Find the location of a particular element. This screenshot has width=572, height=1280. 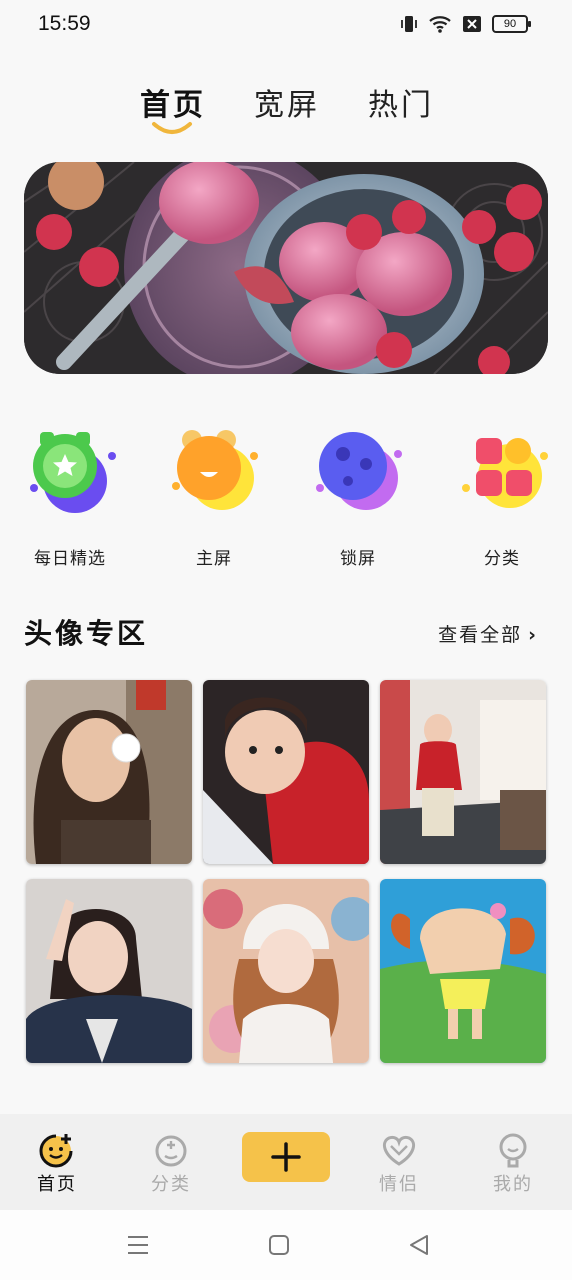

see-all-label: 查看全部 is located at coordinates (480, 635).